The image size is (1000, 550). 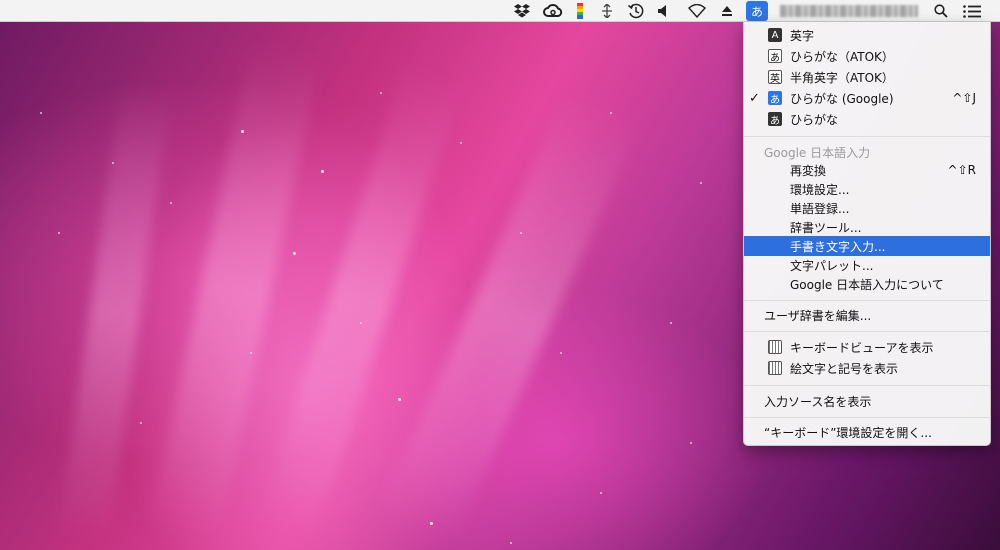 I want to click on menu-item-label: ひらがな (Google), so click(x=842, y=98).